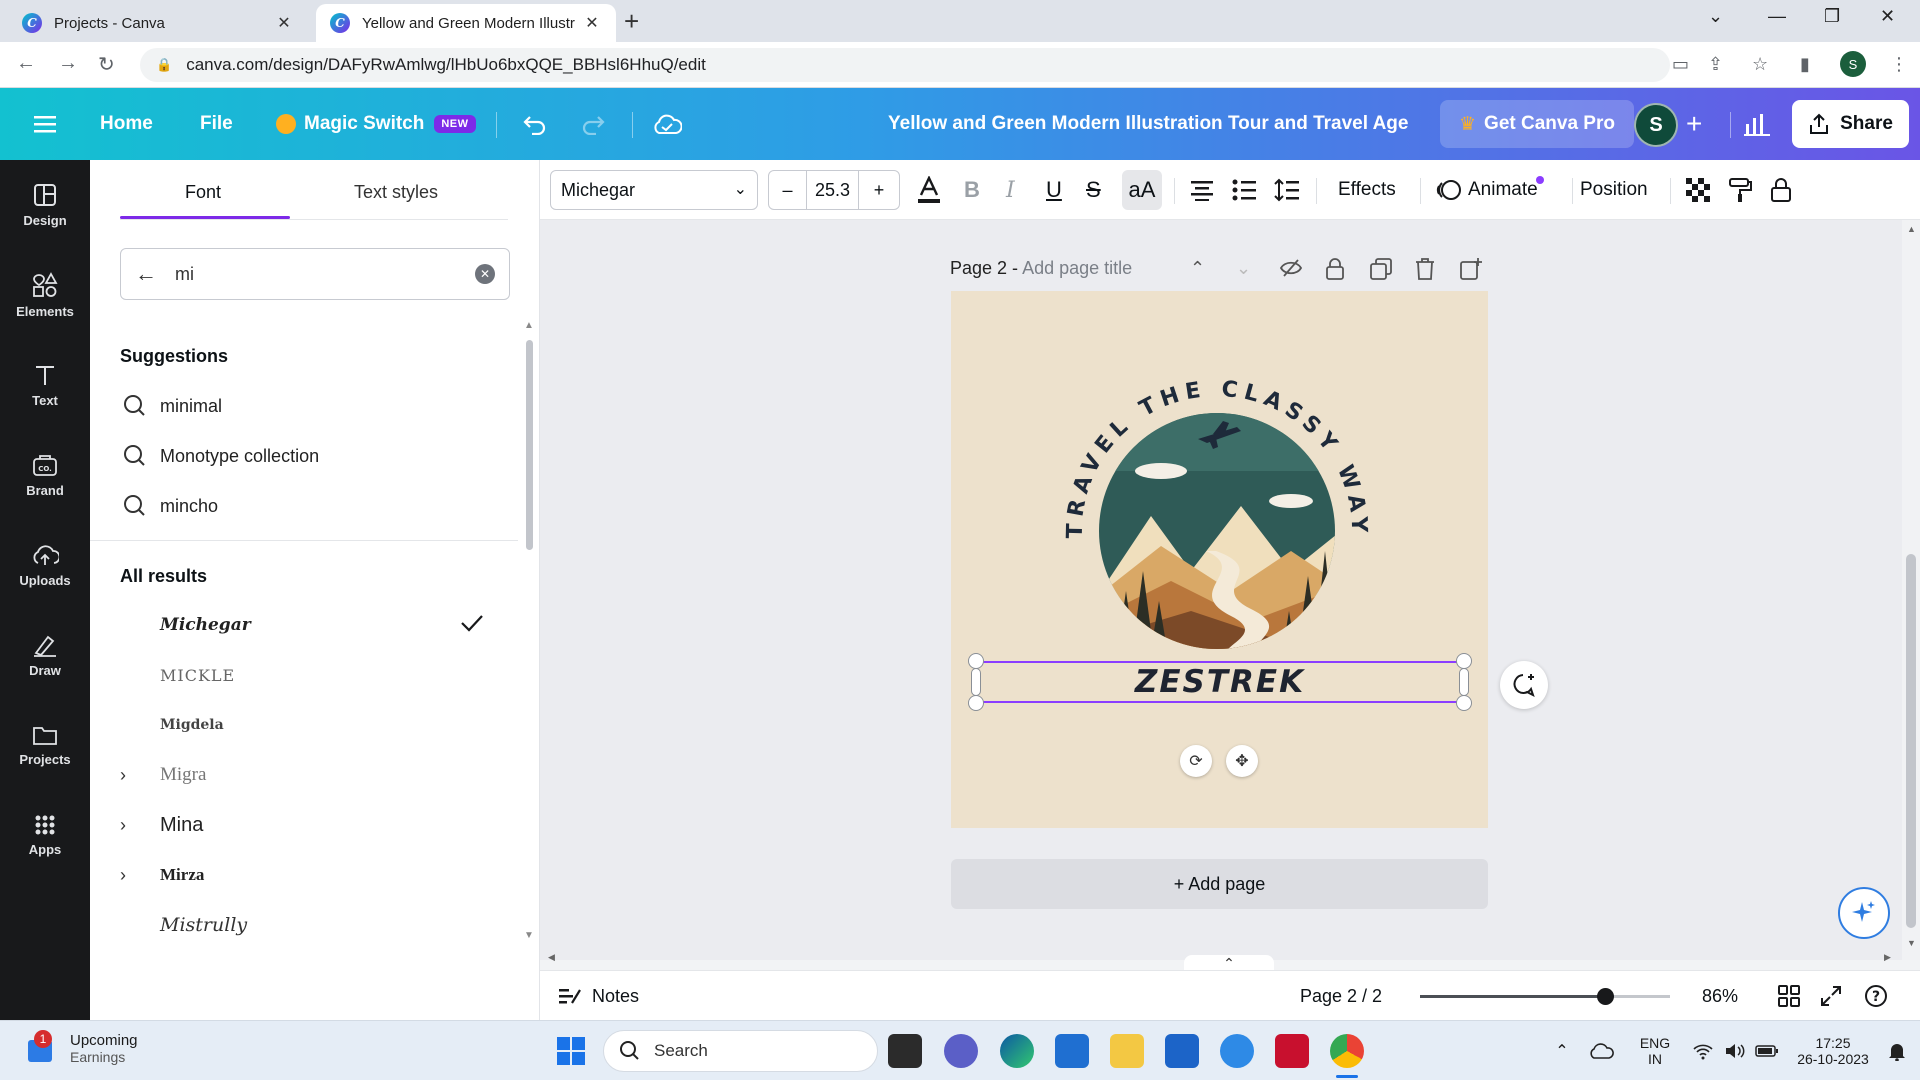 This screenshot has width=1920, height=1080. What do you see at coordinates (68, 63) in the screenshot?
I see `forward-arrow-icon: →` at bounding box center [68, 63].